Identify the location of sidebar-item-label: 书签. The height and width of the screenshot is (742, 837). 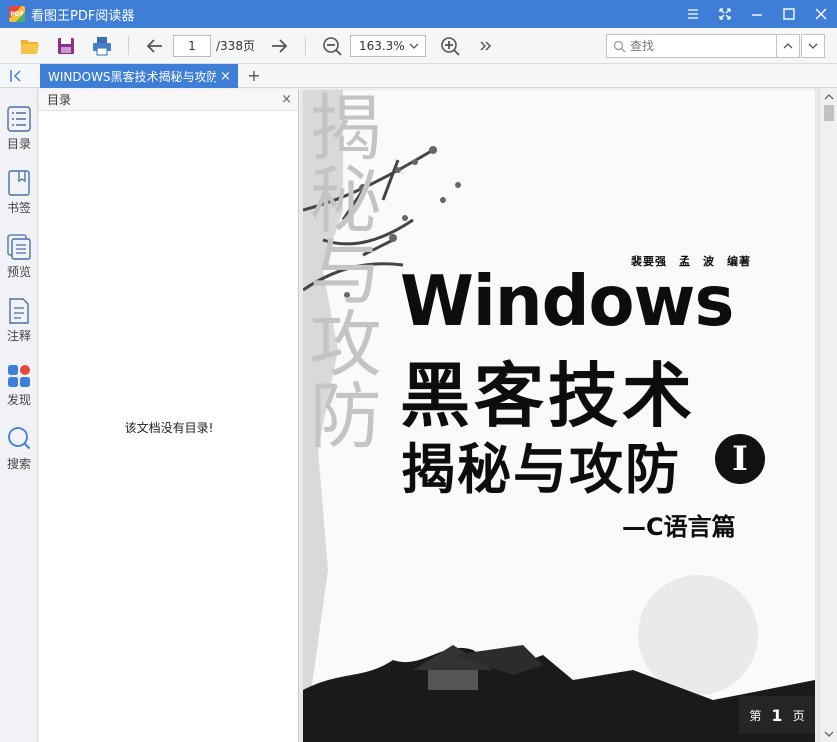
(18, 208).